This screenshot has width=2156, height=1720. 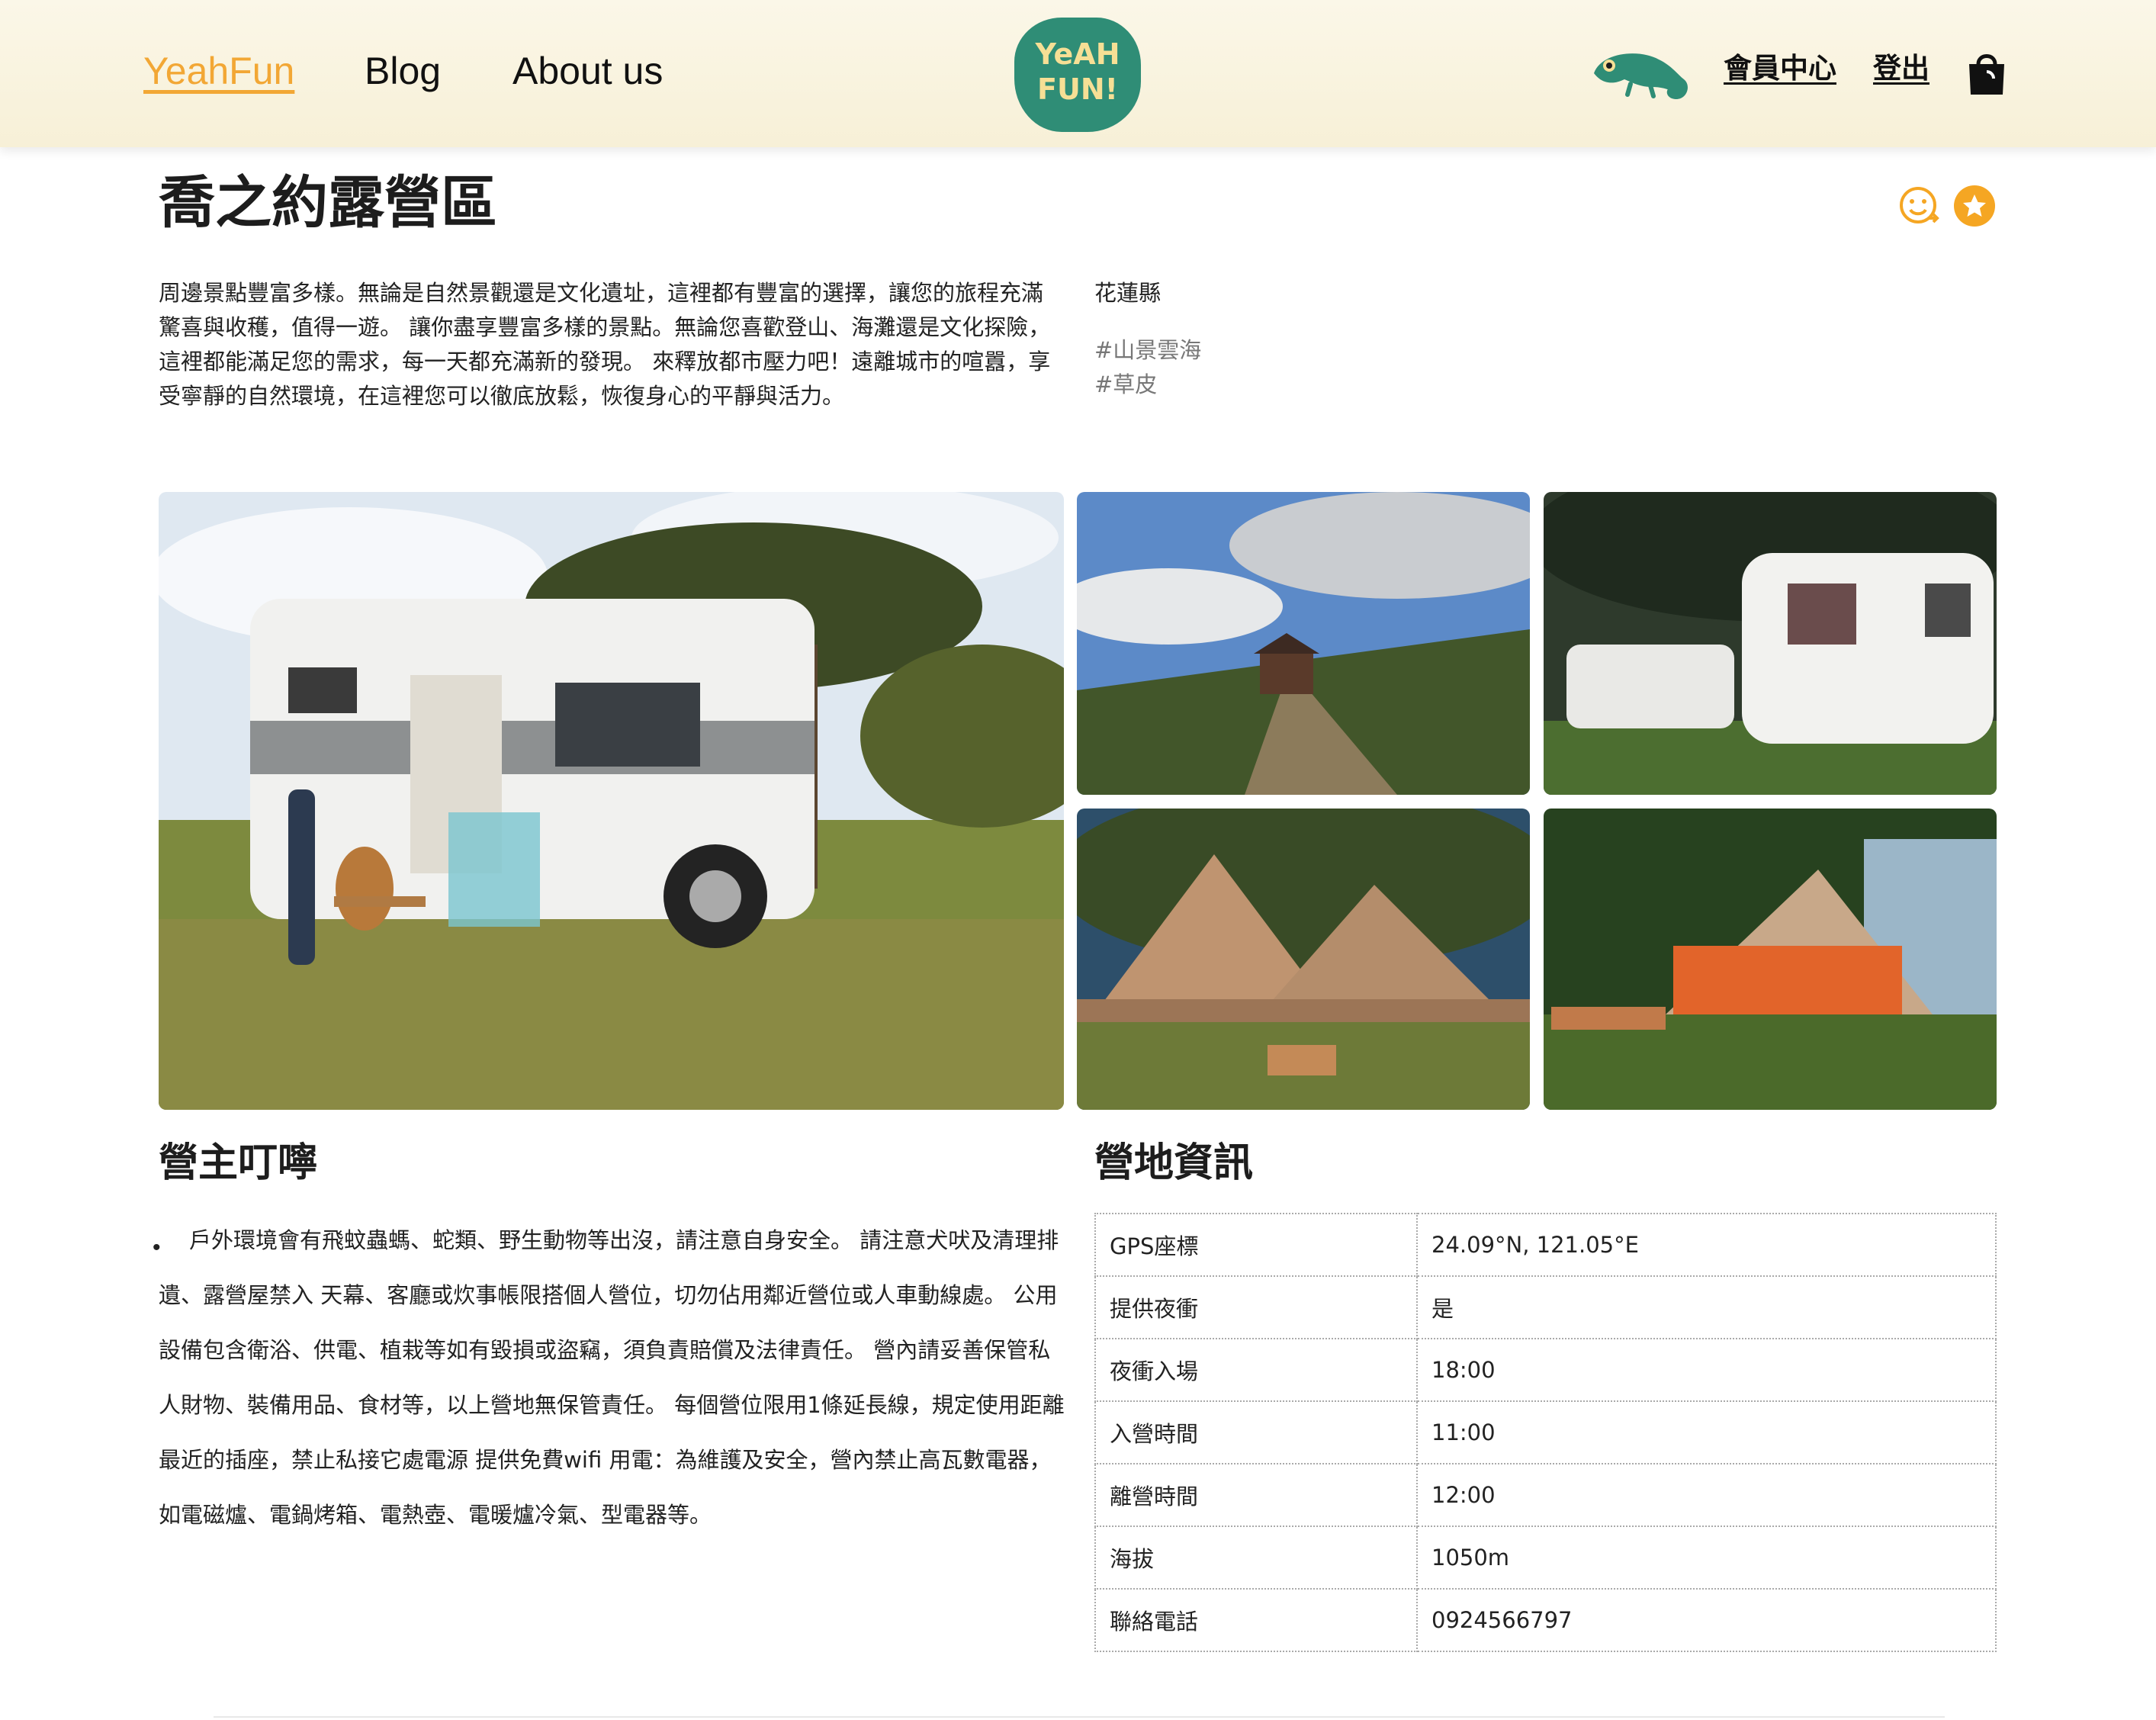 What do you see at coordinates (1706, 1307) in the screenshot?
I see `info-value-night-rush: 是` at bounding box center [1706, 1307].